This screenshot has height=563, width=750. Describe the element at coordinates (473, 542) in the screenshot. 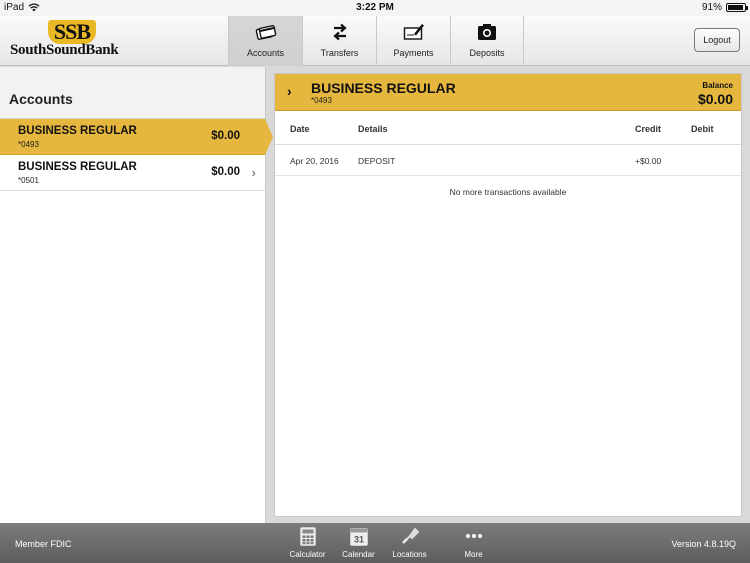

I see `more-button: More` at that location.